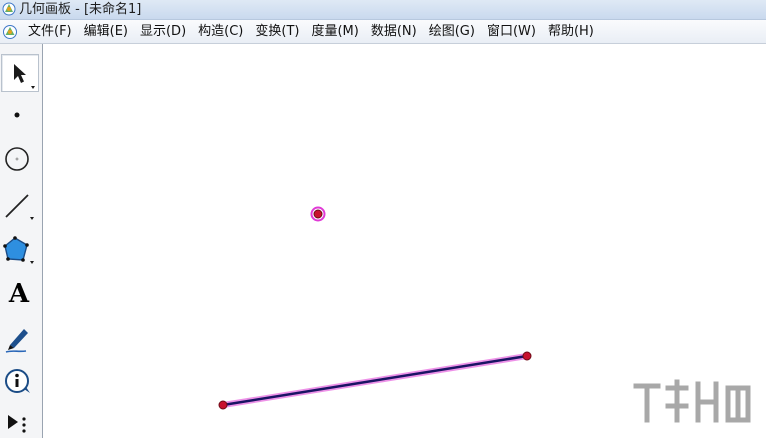  Describe the element at coordinates (163, 32) in the screenshot. I see `menu-display: 显示(D)` at that location.